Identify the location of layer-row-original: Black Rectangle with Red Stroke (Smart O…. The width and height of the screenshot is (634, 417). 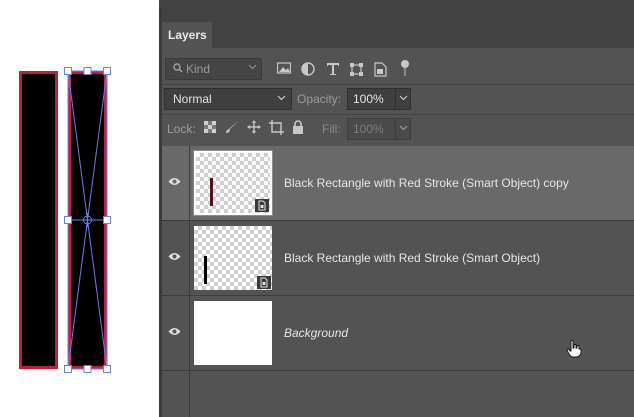
(396, 258).